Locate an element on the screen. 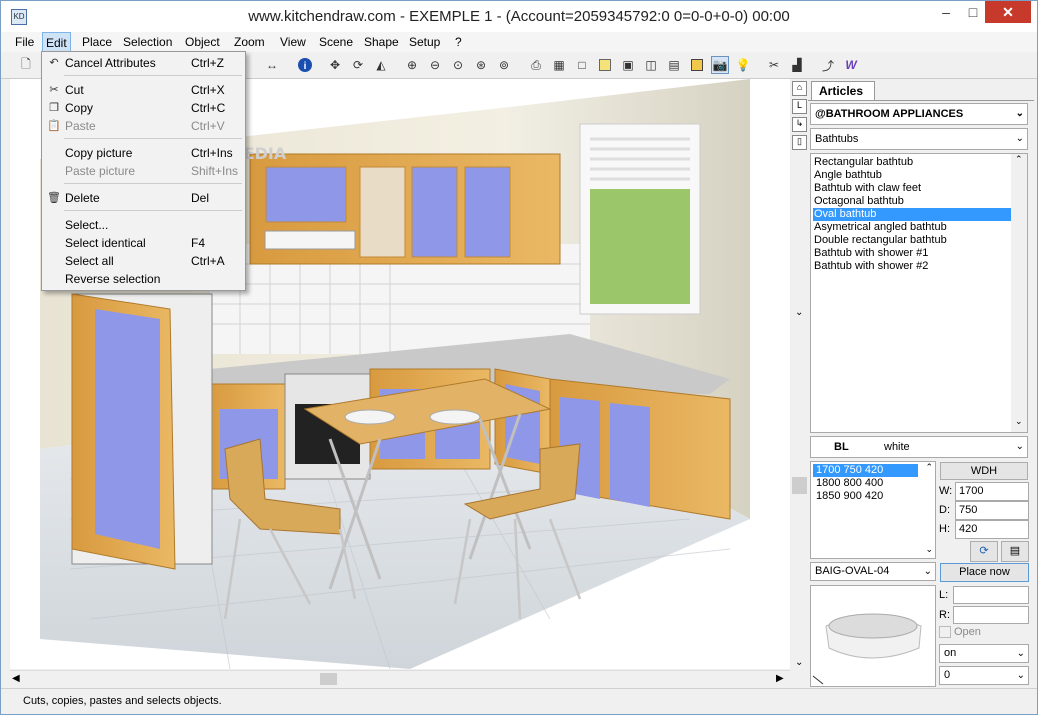 Image resolution: width=1038 pixels, height=715 pixels. zoom-window-icon: ⊙ is located at coordinates (458, 65).